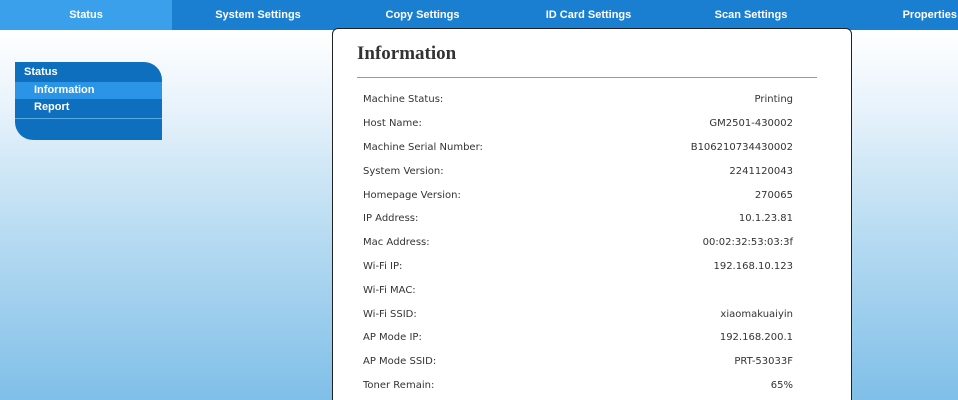 This screenshot has width=958, height=400. What do you see at coordinates (756, 337) in the screenshot?
I see `info-value: 192.168.200.1` at bounding box center [756, 337].